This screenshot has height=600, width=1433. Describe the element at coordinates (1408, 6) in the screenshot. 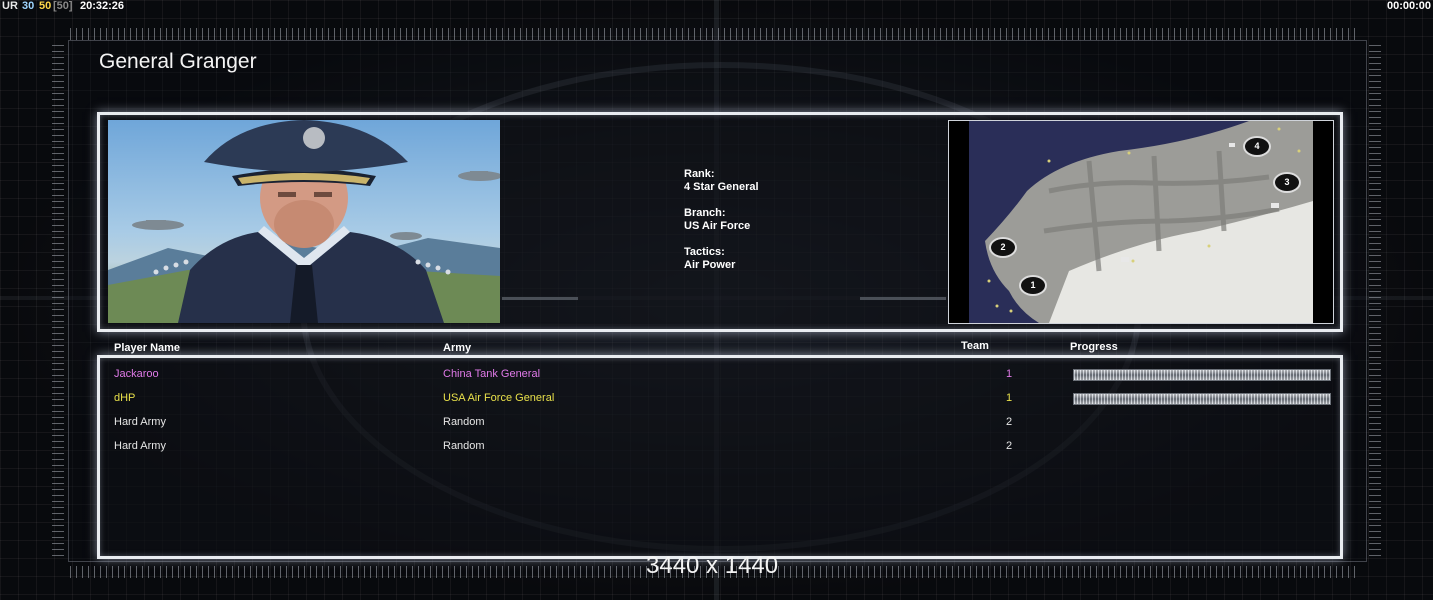

I see `overlay-game-timer: 00:00:00` at that location.